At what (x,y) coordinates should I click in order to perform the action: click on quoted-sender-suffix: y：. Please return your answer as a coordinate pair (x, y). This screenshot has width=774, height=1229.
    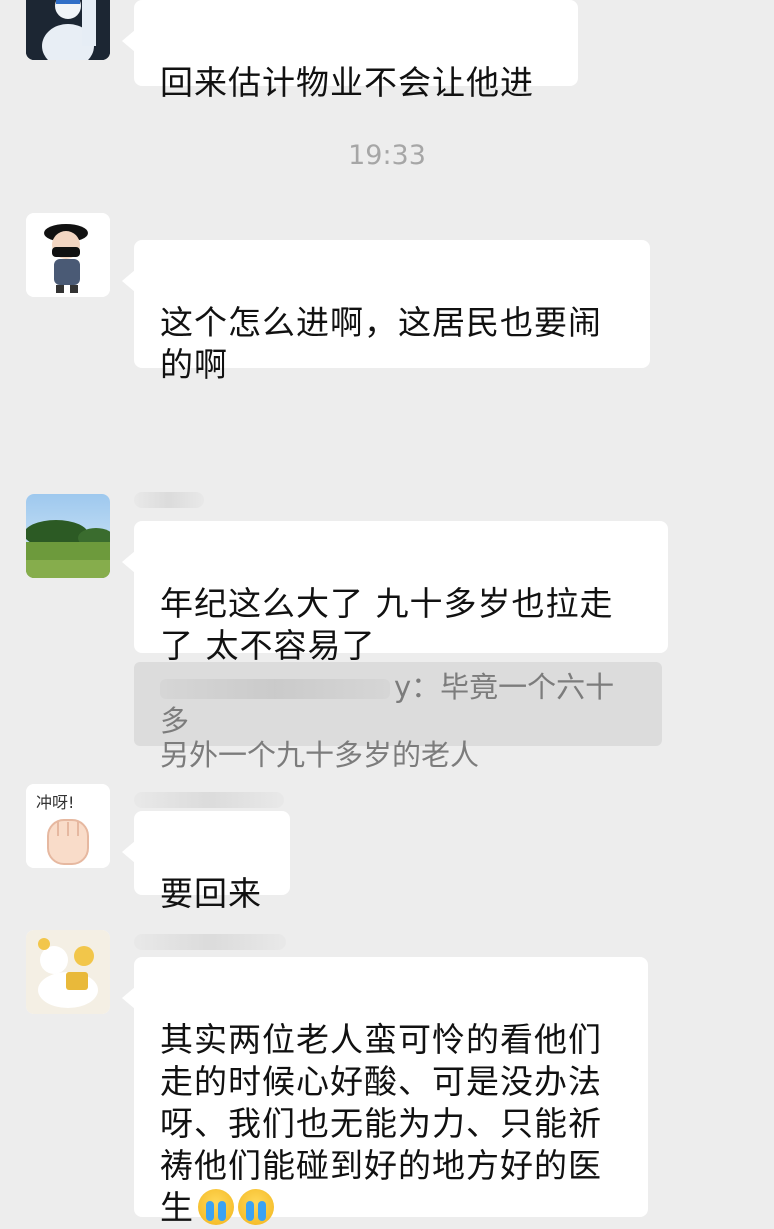
    Looking at the image, I should click on (417, 687).